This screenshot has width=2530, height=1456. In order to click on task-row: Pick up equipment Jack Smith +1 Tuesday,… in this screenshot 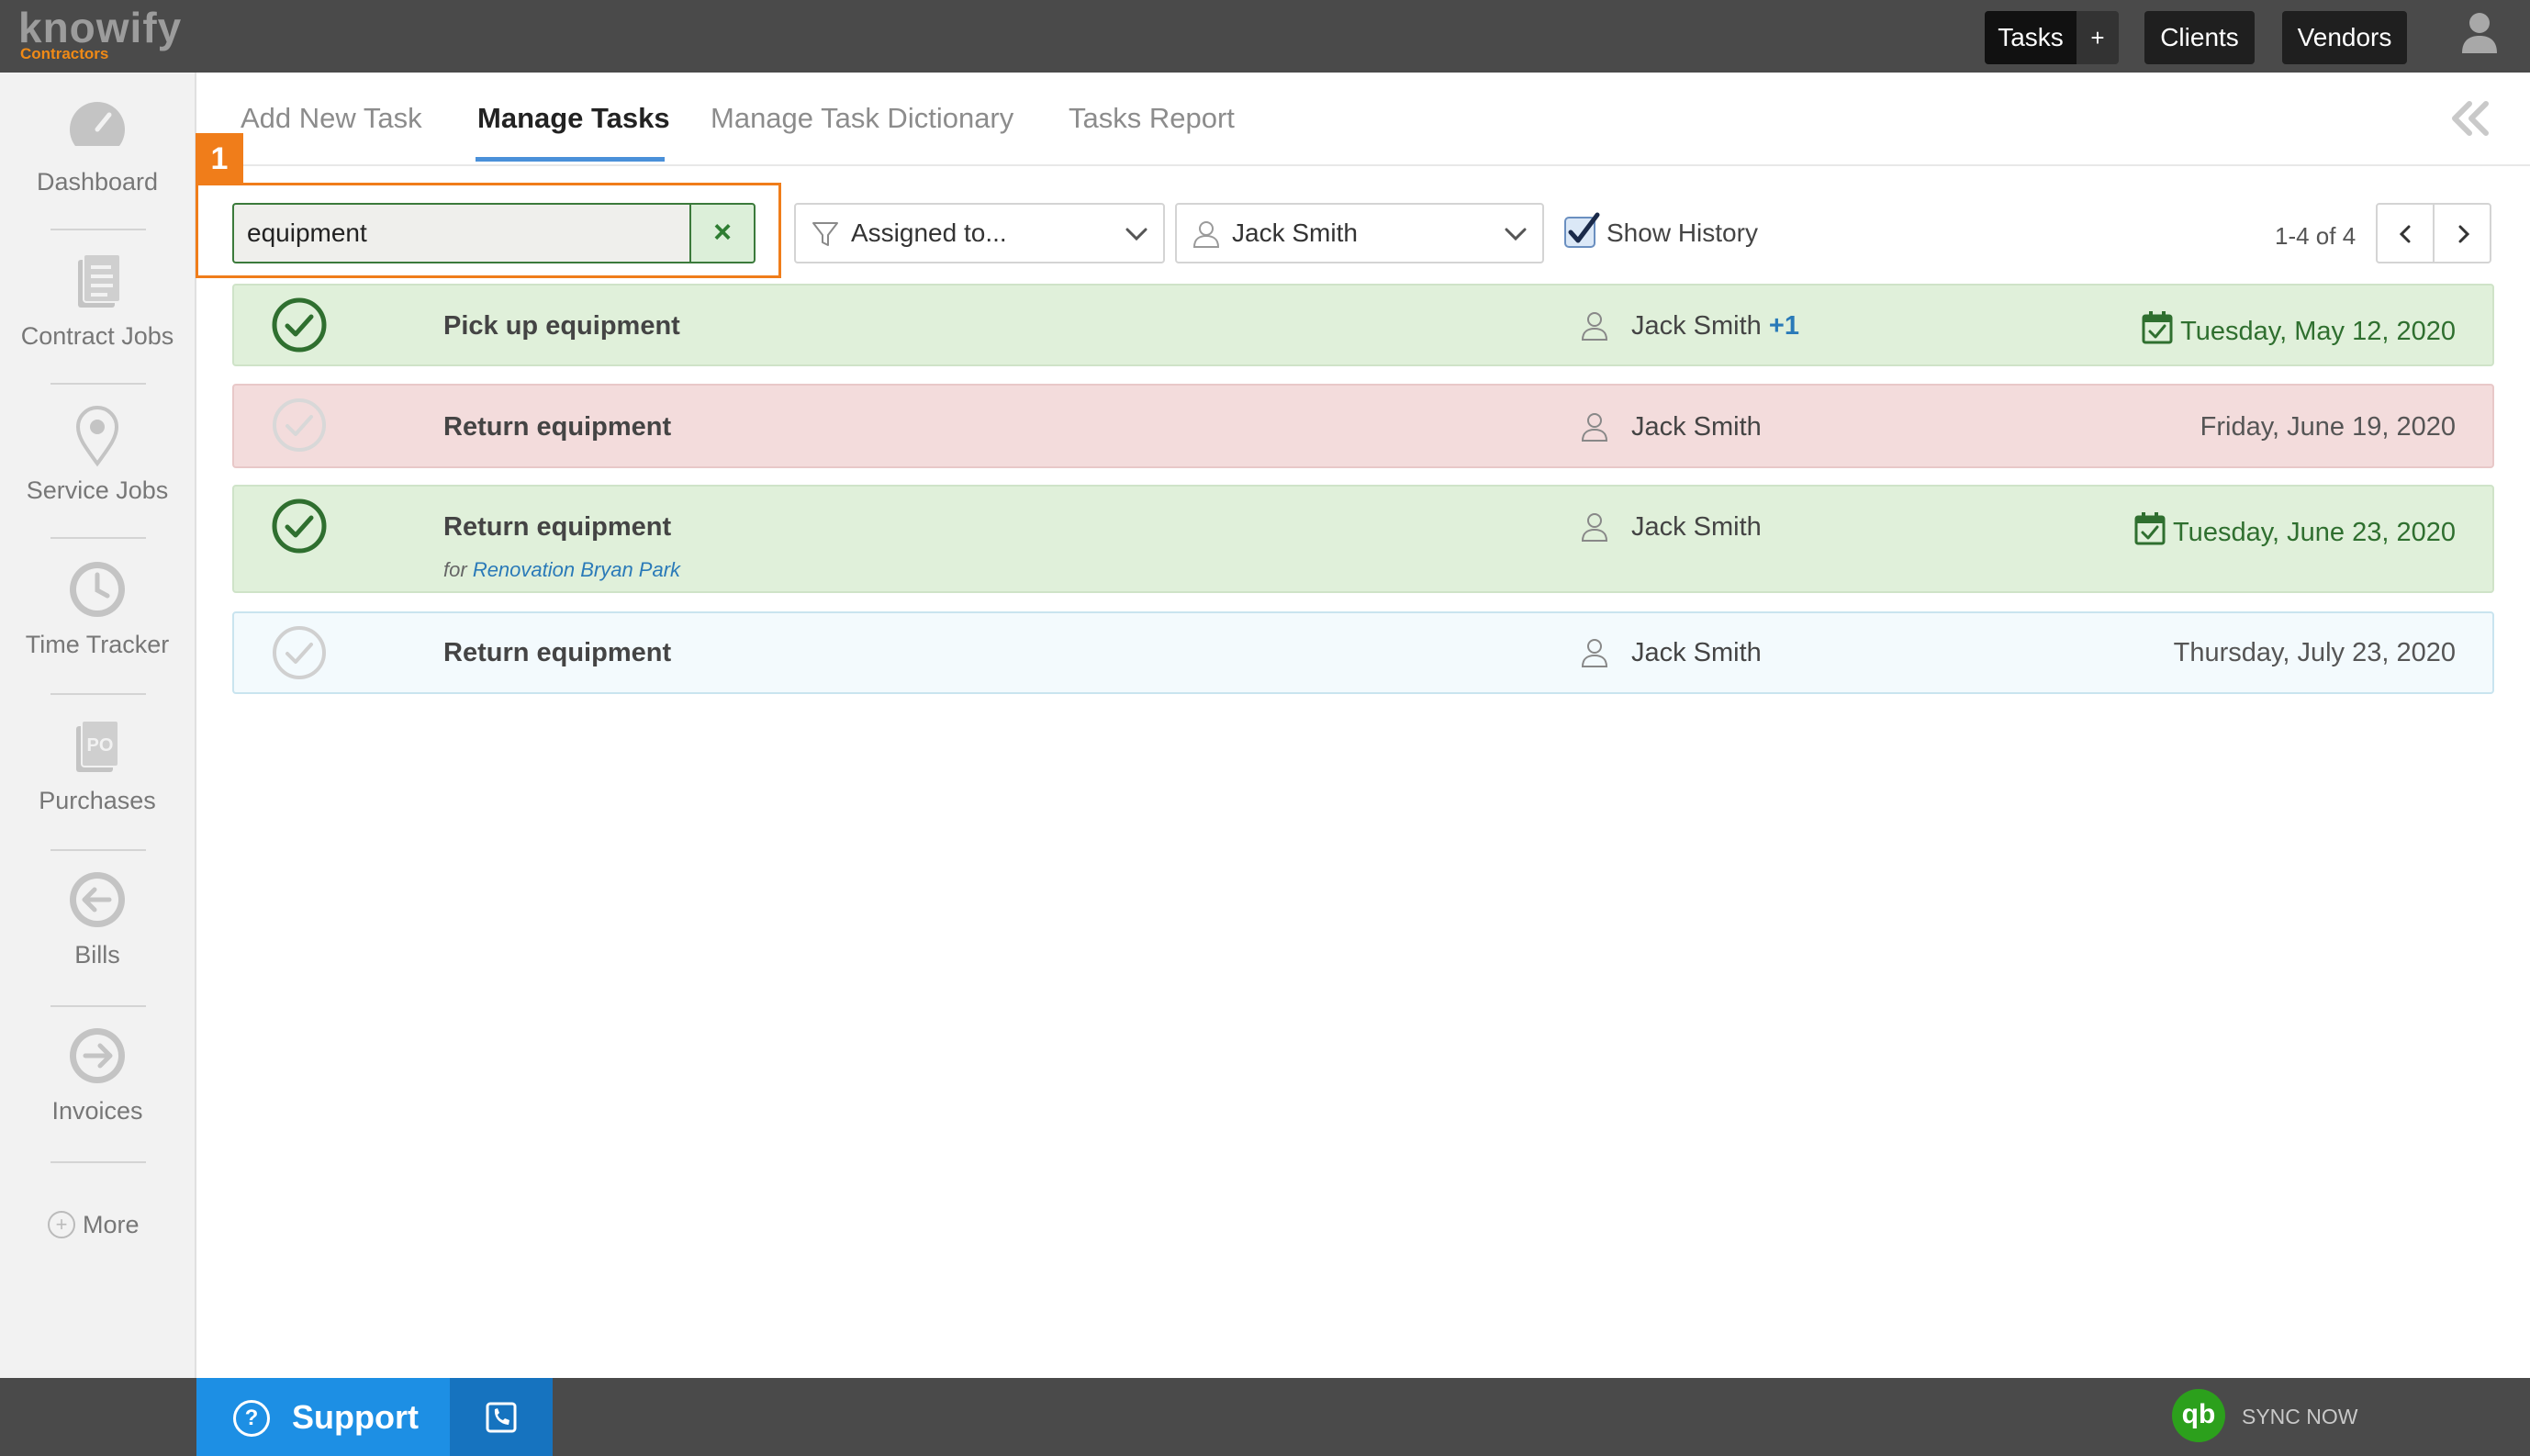, I will do `click(1363, 325)`.